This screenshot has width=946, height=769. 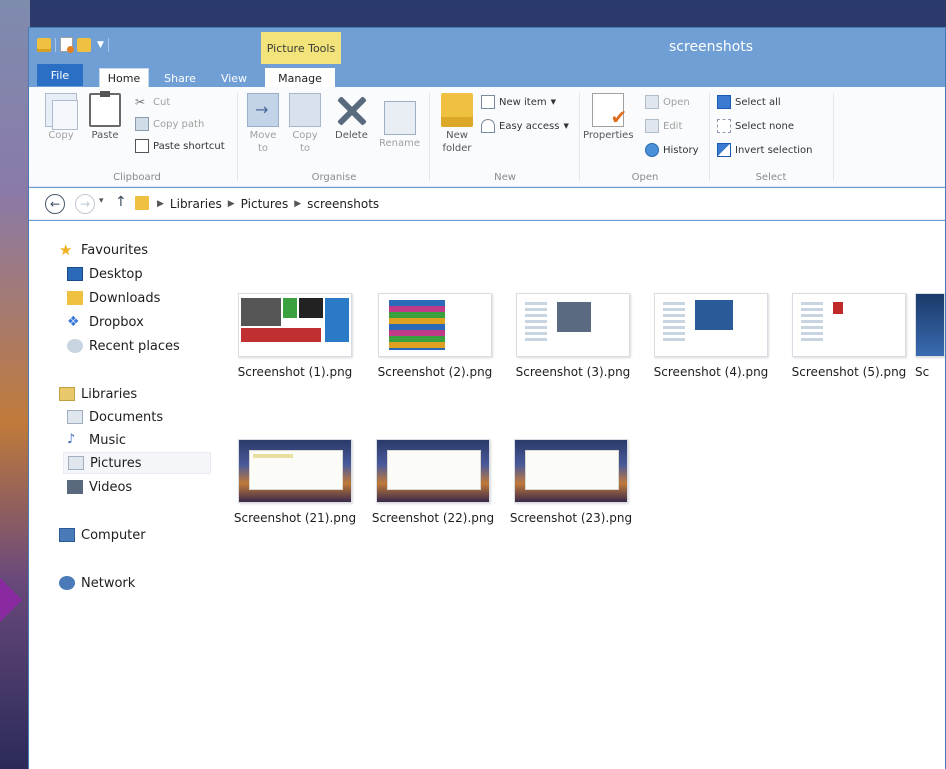 I want to click on file-item: Screenshot (22).png, so click(x=433, y=482).